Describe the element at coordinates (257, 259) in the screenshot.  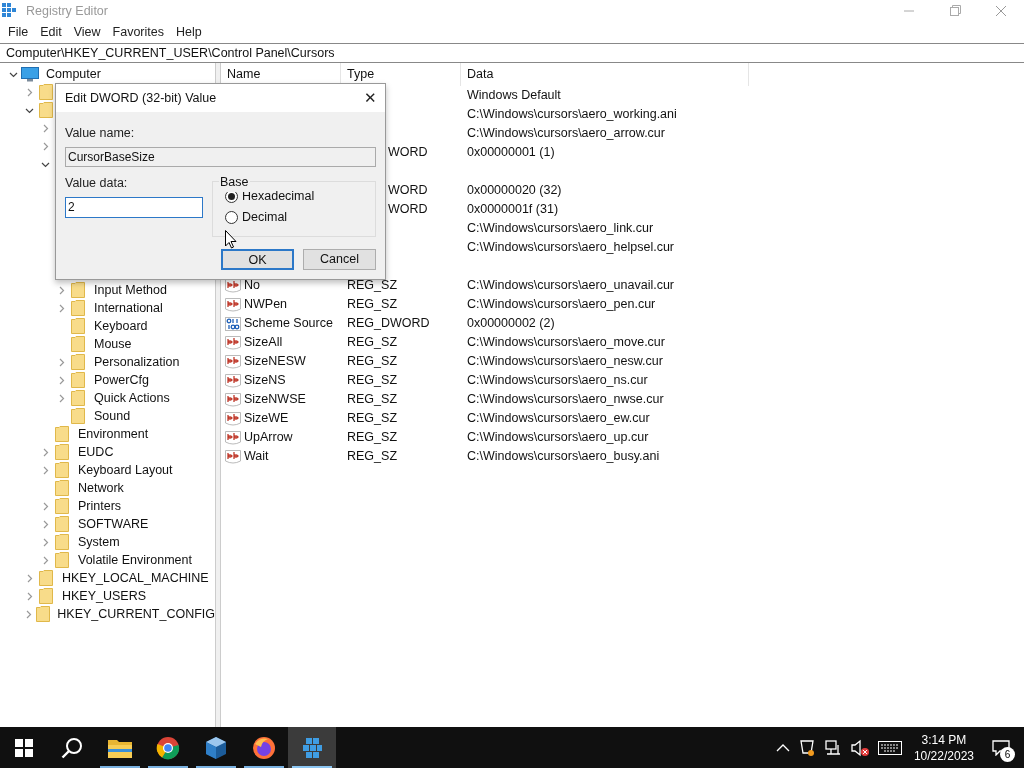
I see `dialog-button: OK` at that location.